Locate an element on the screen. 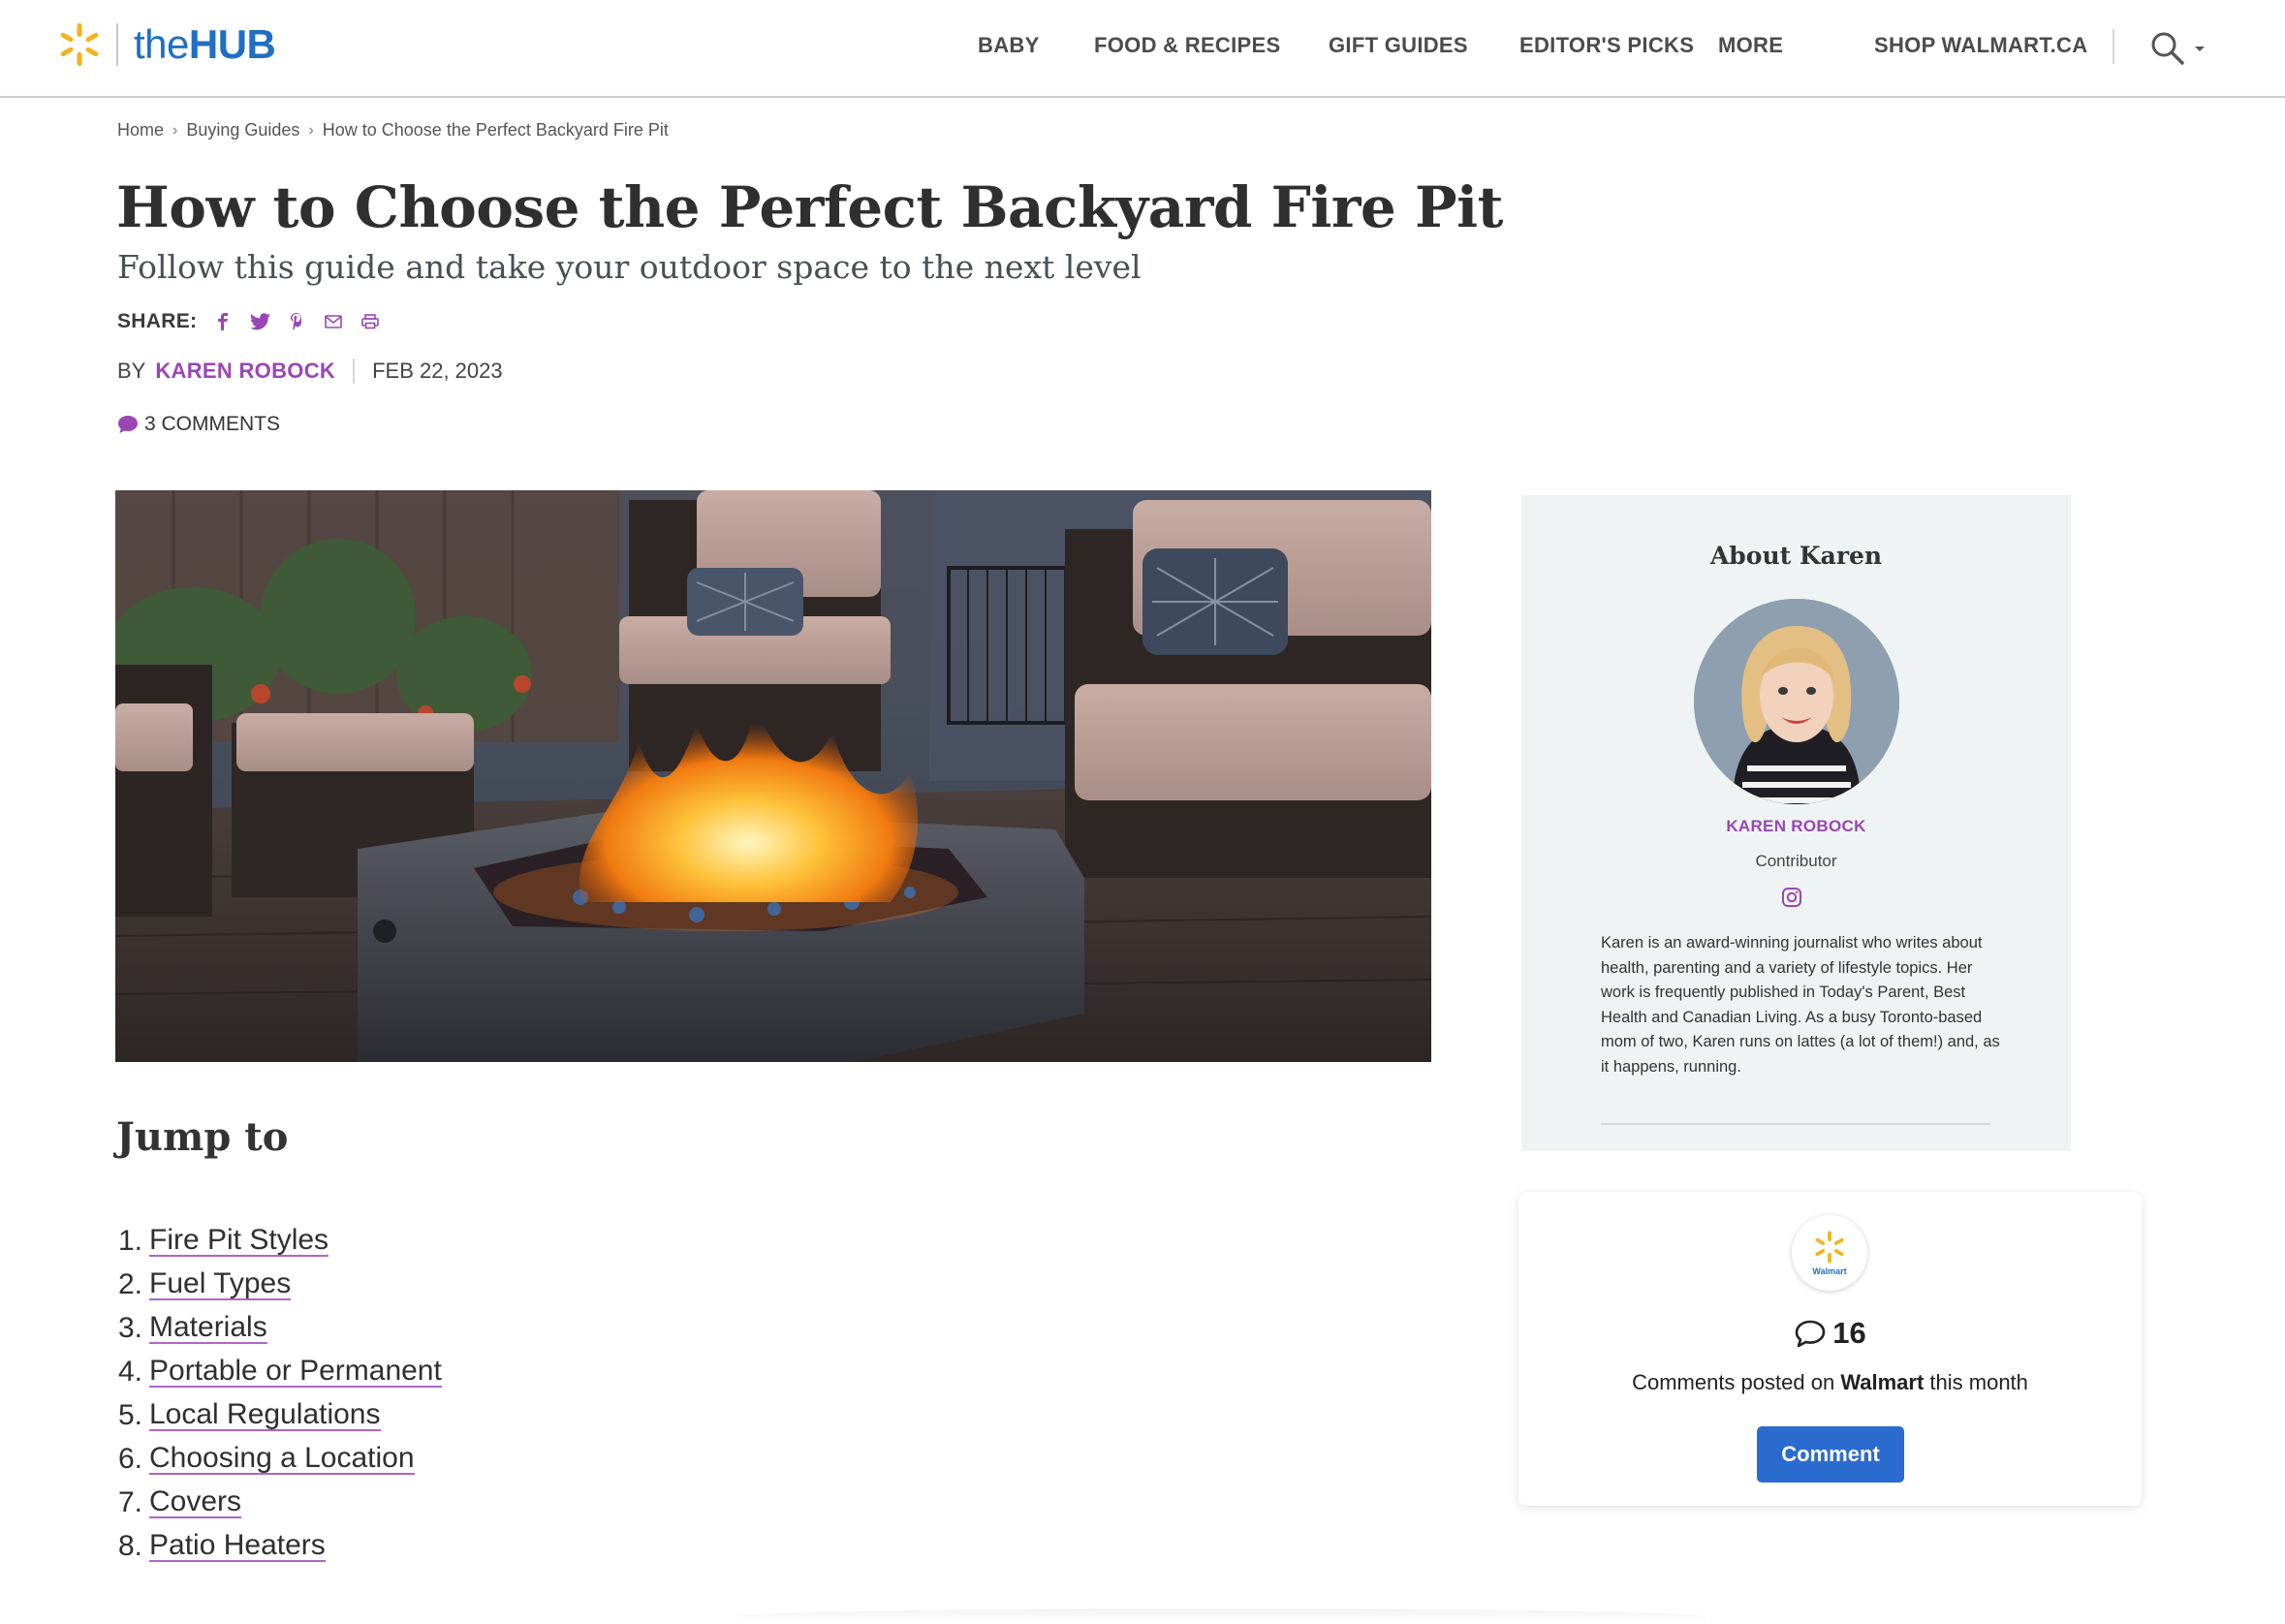 This screenshot has height=1624, width=2285. email-icon is located at coordinates (334, 321).